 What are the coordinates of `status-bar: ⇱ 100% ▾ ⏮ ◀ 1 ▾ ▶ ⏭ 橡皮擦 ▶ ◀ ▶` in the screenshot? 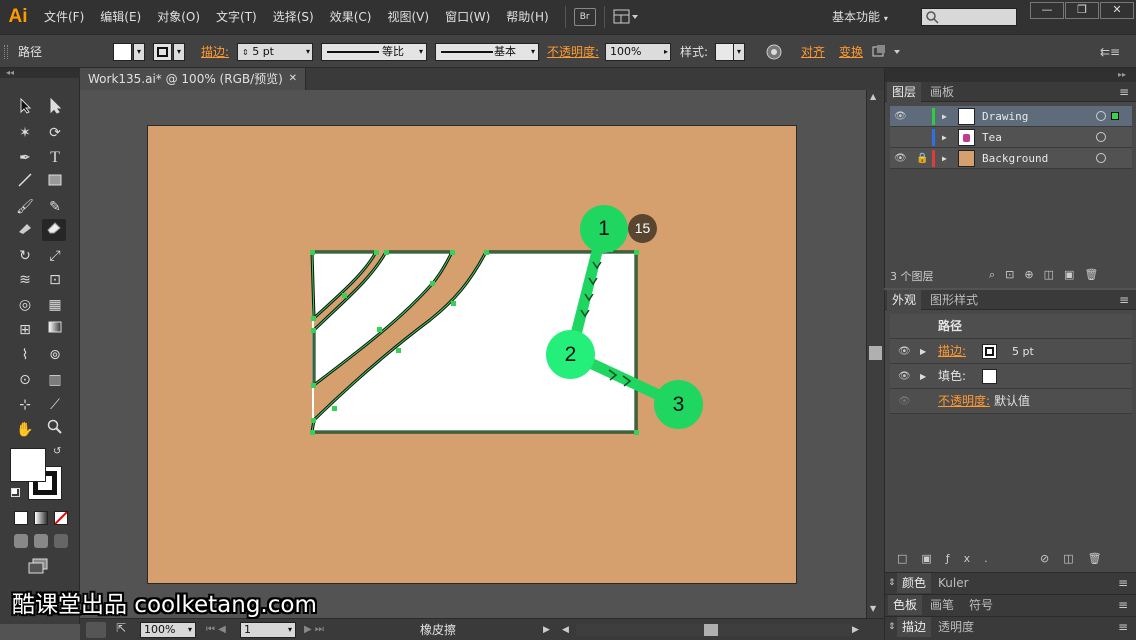 It's located at (482, 629).